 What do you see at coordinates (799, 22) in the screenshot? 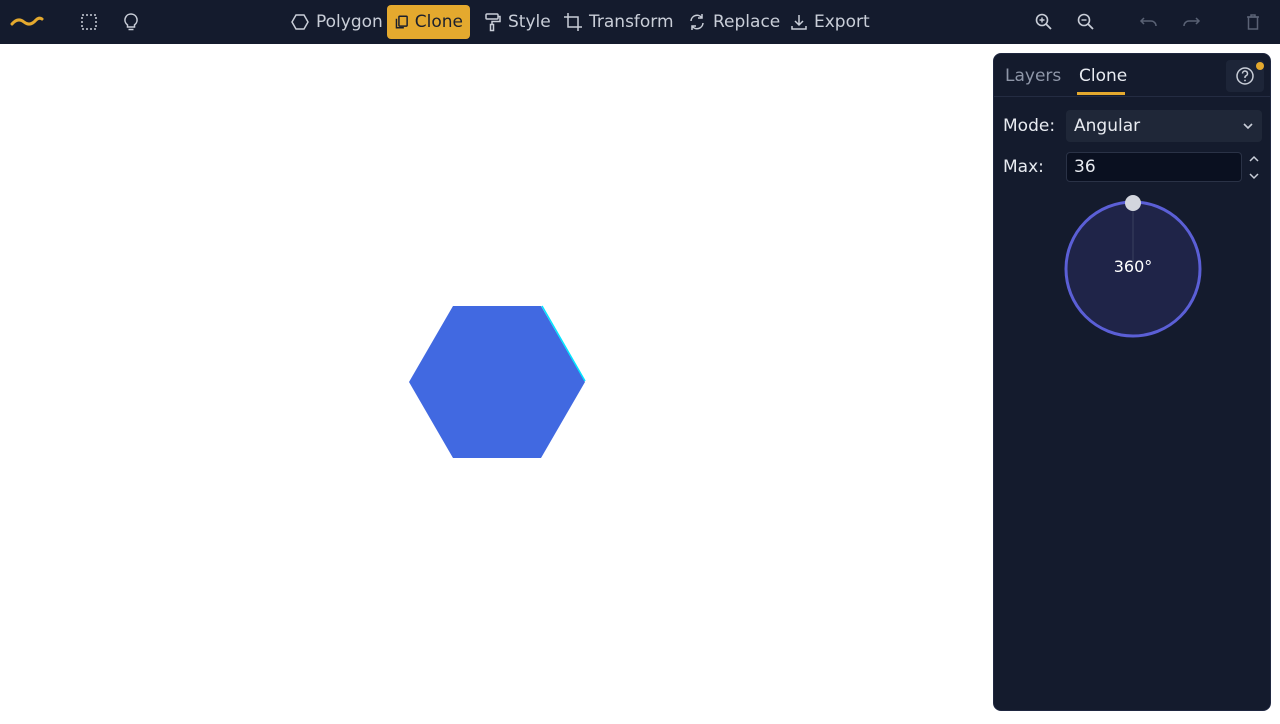
I see `download-icon` at bounding box center [799, 22].